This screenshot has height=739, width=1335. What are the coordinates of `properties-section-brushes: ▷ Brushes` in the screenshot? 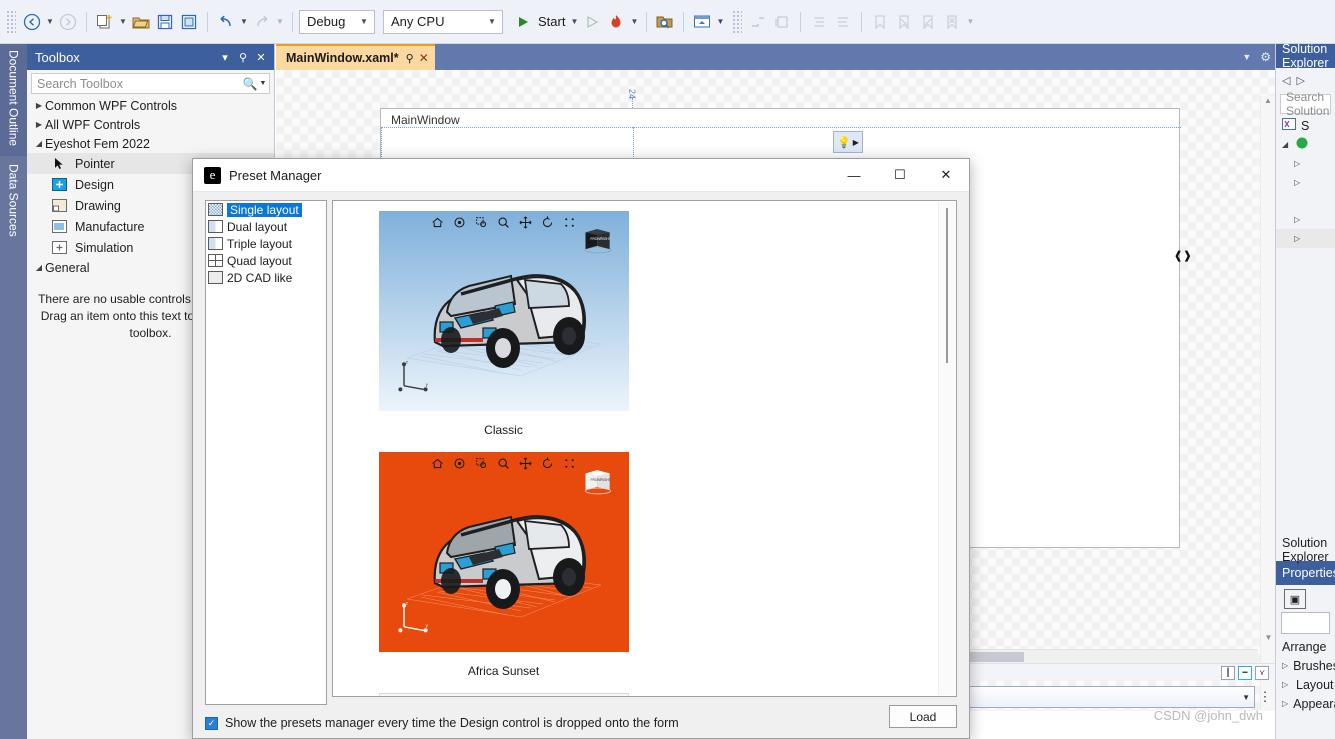 It's located at (1305, 665).